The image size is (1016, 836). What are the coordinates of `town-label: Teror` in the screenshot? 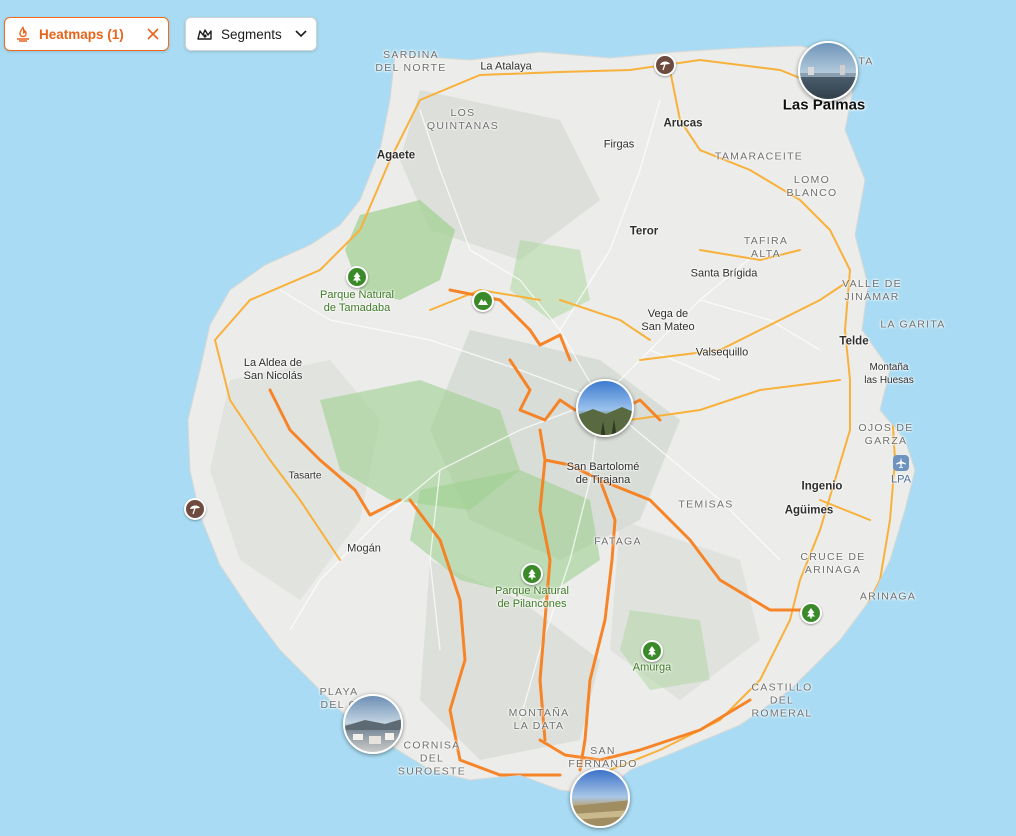 It's located at (644, 231).